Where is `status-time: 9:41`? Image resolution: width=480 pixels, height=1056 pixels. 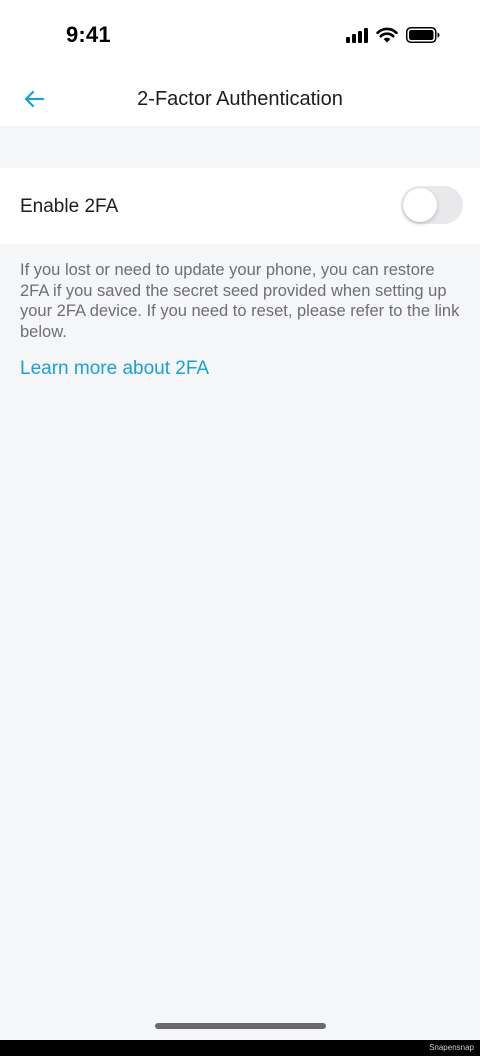 status-time: 9:41 is located at coordinates (88, 34).